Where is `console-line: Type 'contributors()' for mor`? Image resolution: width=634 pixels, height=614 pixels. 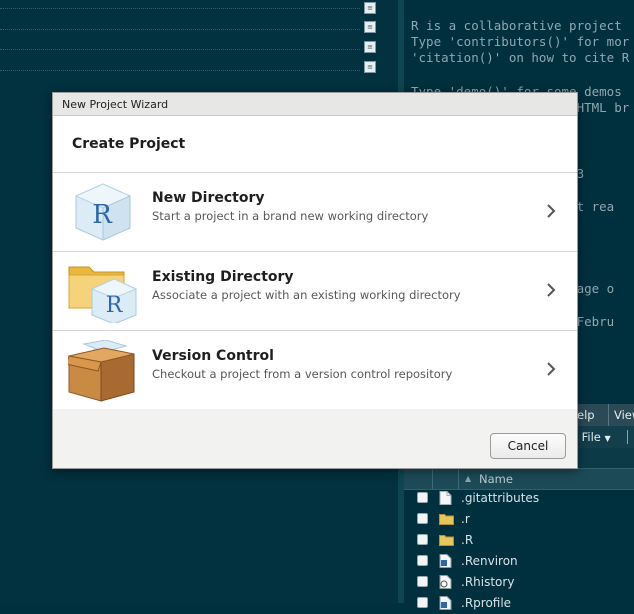
console-line: Type 'contributors()' for mor is located at coordinates (520, 41).